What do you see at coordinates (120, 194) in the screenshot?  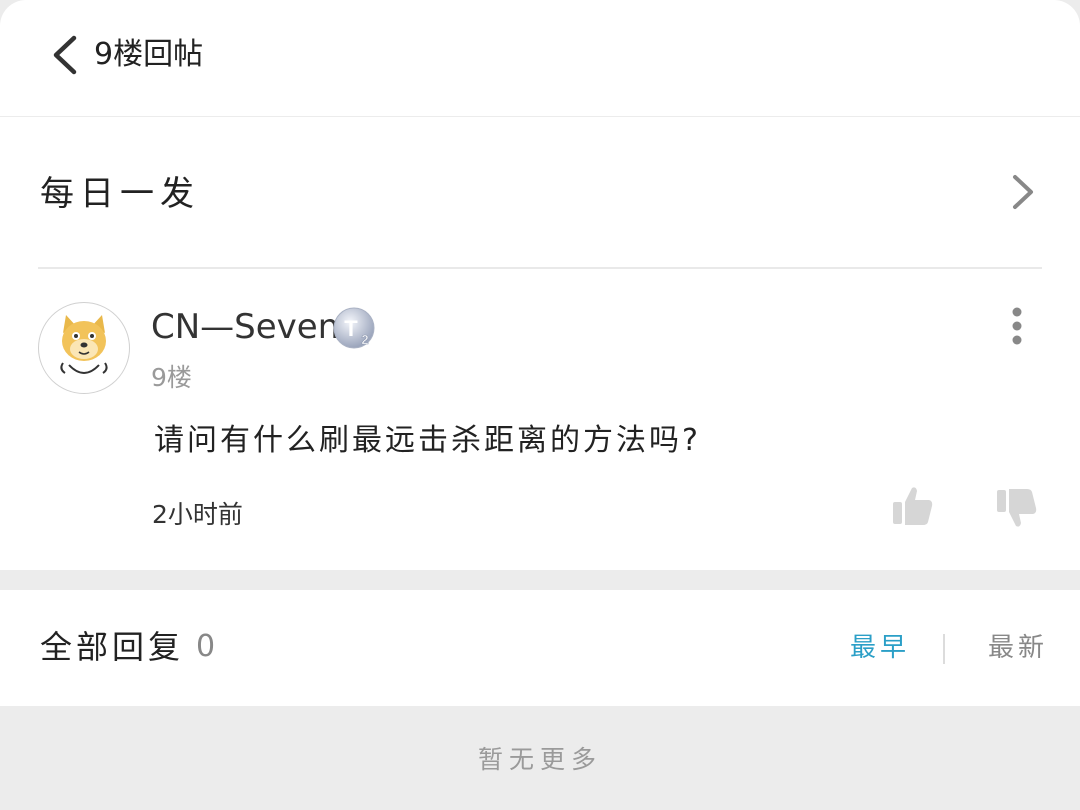 I see `section-name: 每日一发` at bounding box center [120, 194].